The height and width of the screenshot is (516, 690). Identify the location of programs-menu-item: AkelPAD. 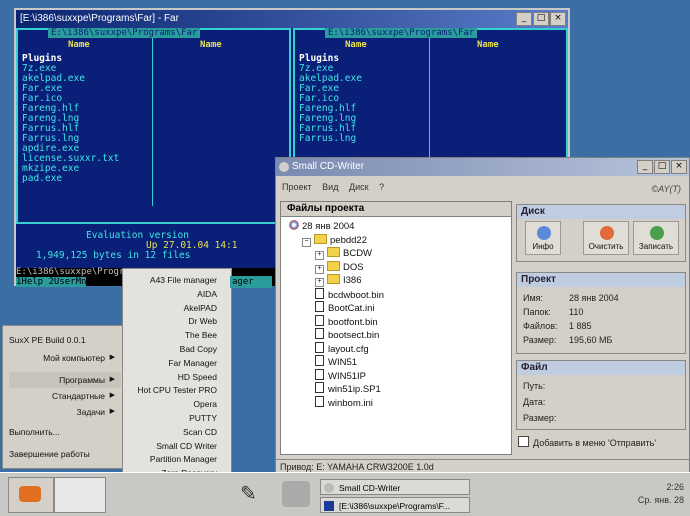
(200, 308).